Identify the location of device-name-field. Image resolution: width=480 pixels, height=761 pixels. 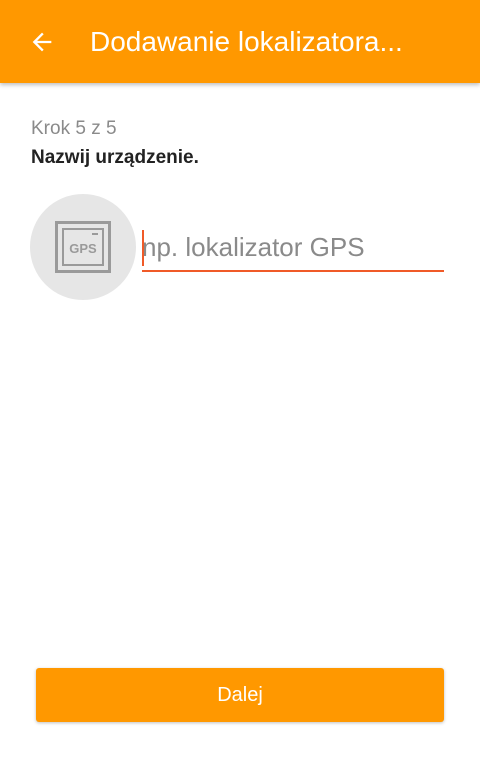
(293, 249).